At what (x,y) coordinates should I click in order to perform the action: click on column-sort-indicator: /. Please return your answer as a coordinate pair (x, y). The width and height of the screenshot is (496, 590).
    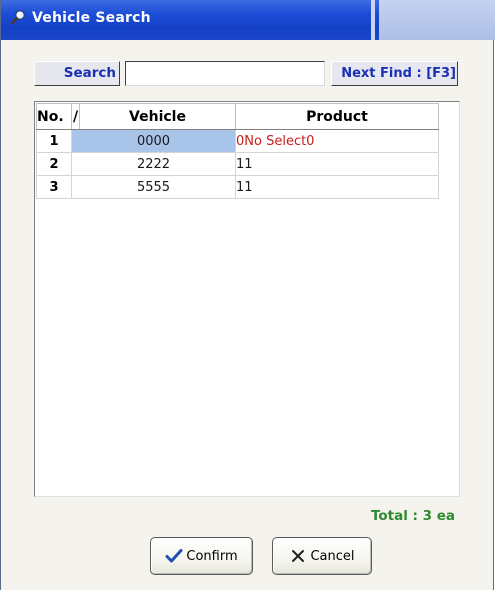
    Looking at the image, I should click on (75, 116).